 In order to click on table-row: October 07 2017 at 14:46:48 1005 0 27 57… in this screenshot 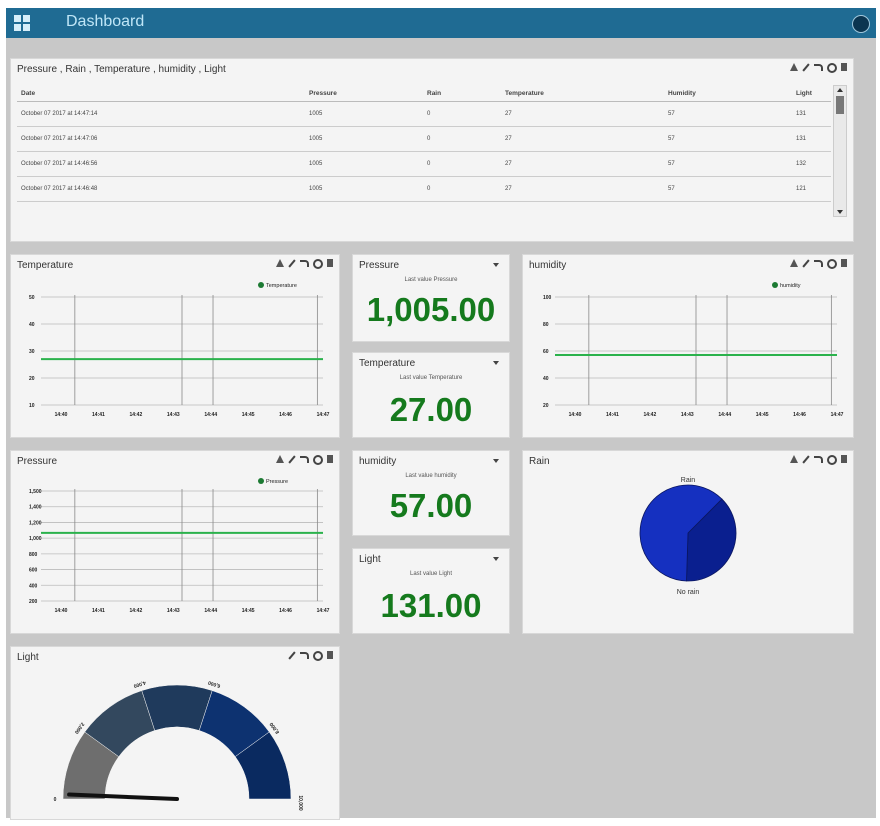, I will do `click(424, 189)`.